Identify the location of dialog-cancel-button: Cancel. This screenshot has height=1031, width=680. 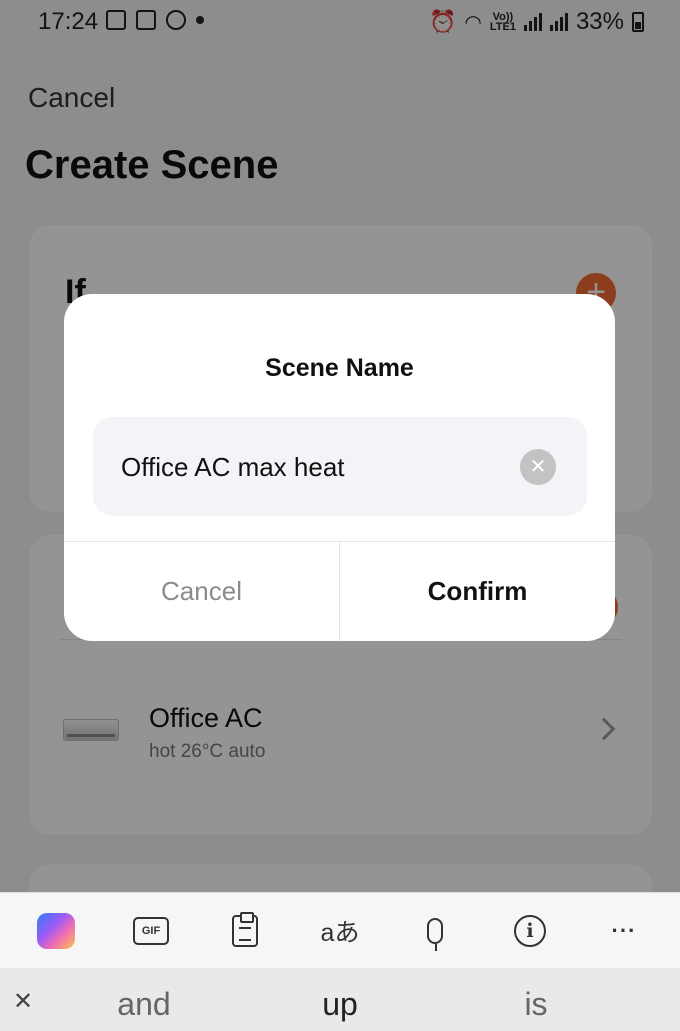
(201, 591).